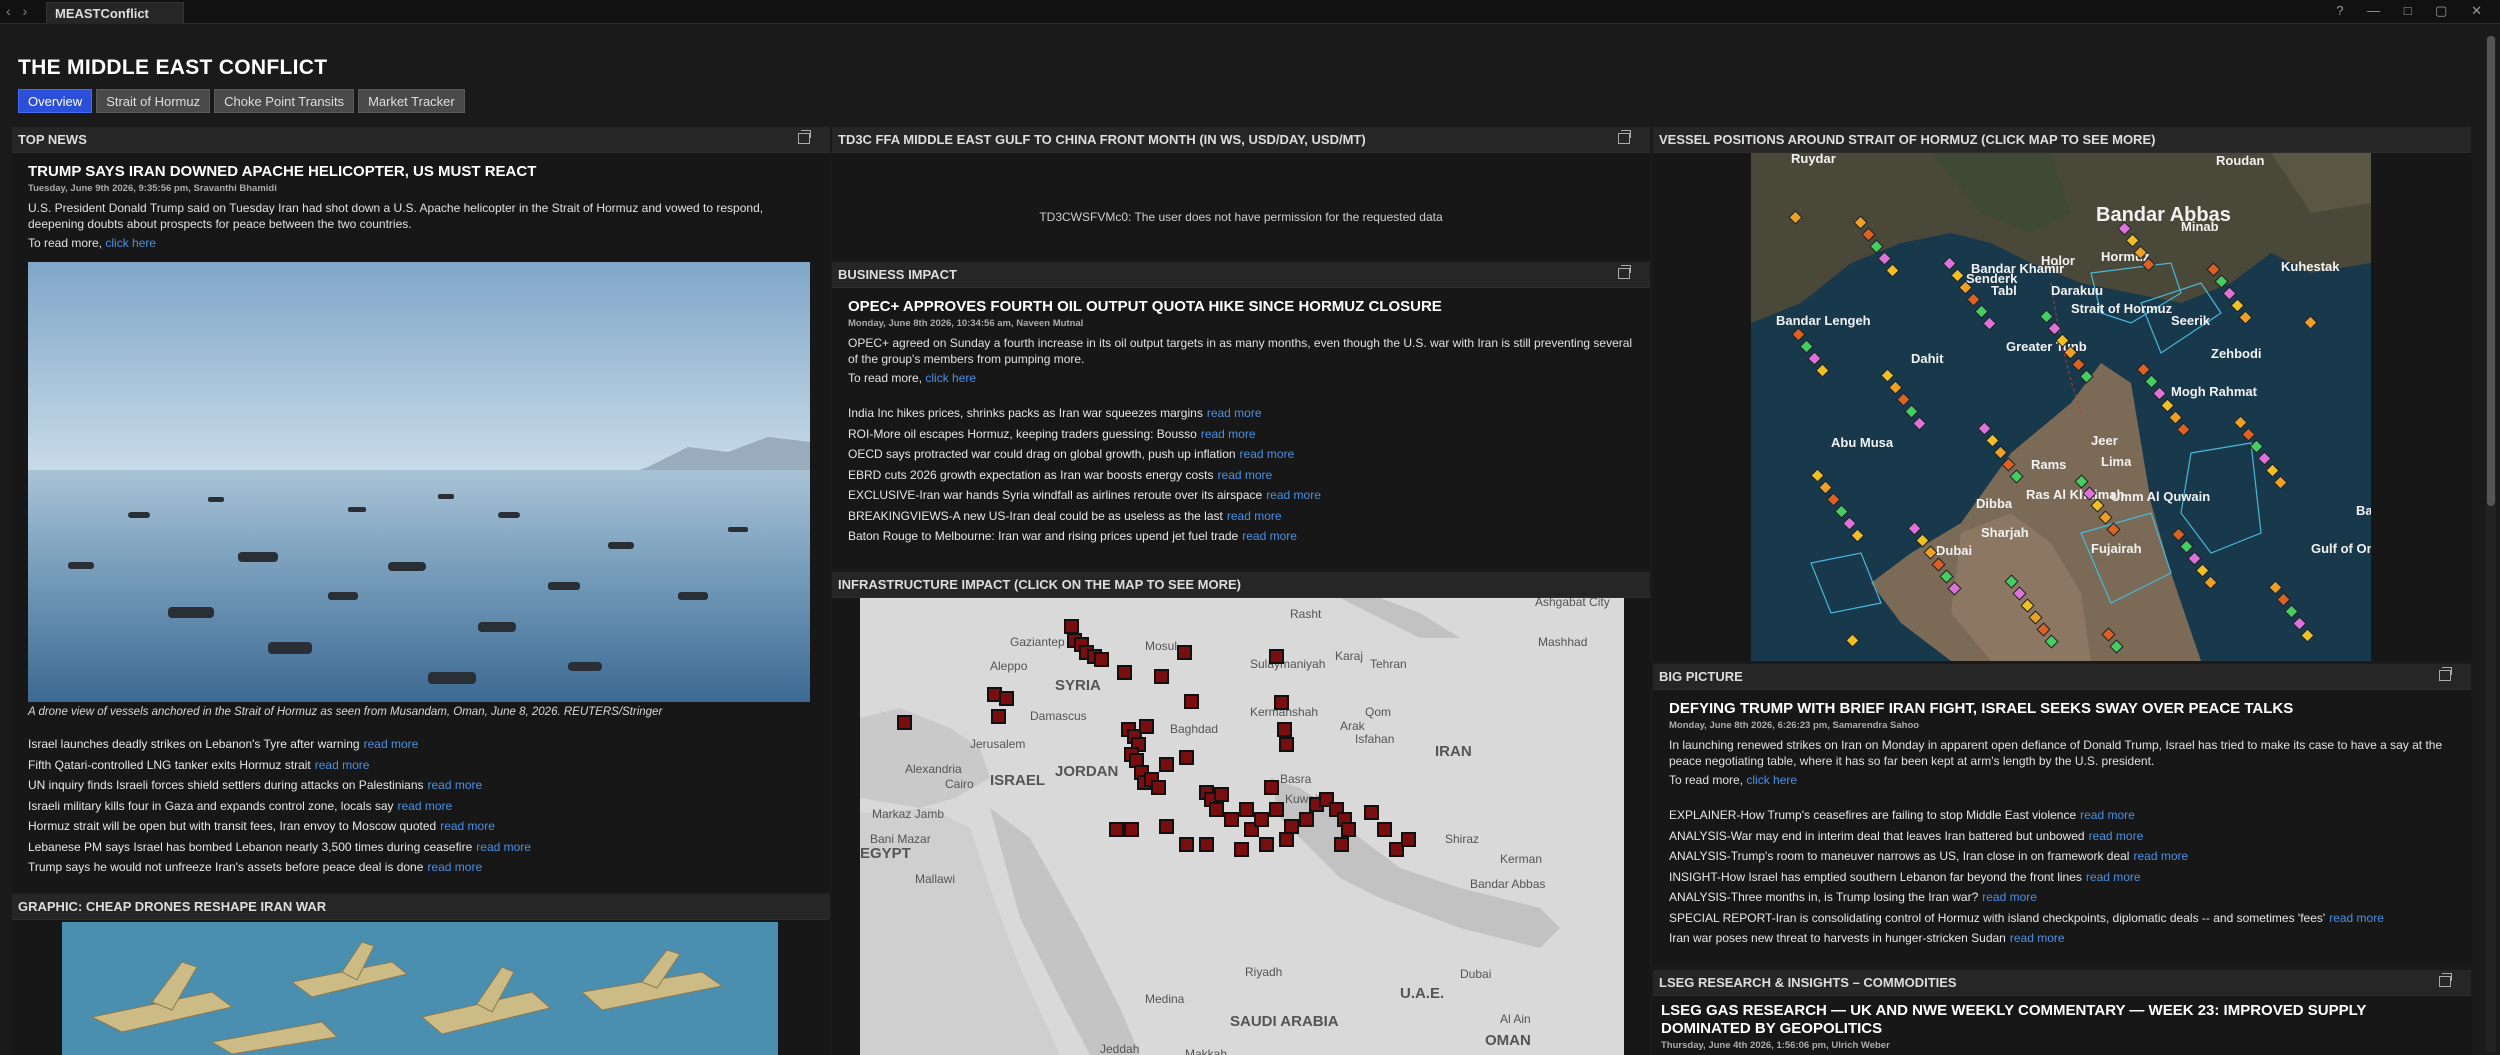  Describe the element at coordinates (8, 11) in the screenshot. I see `back-icon: ‹` at that location.